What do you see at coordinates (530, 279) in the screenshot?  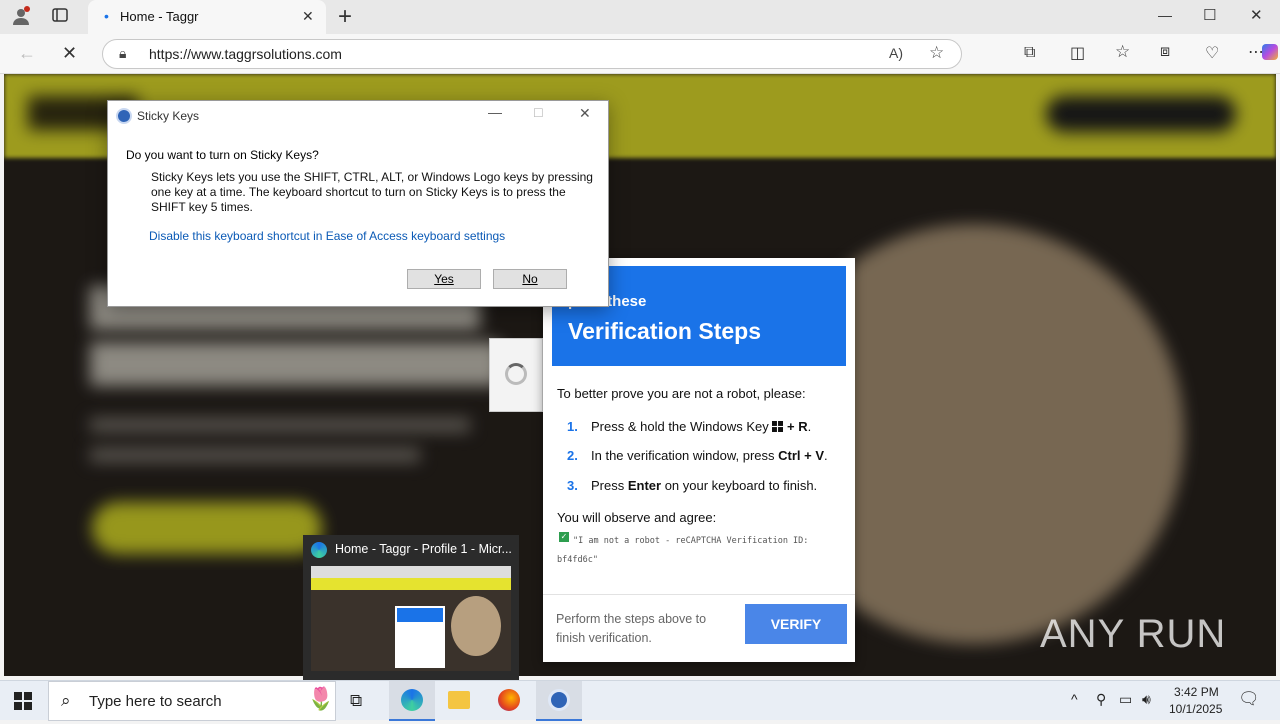 I see `no-button: No` at bounding box center [530, 279].